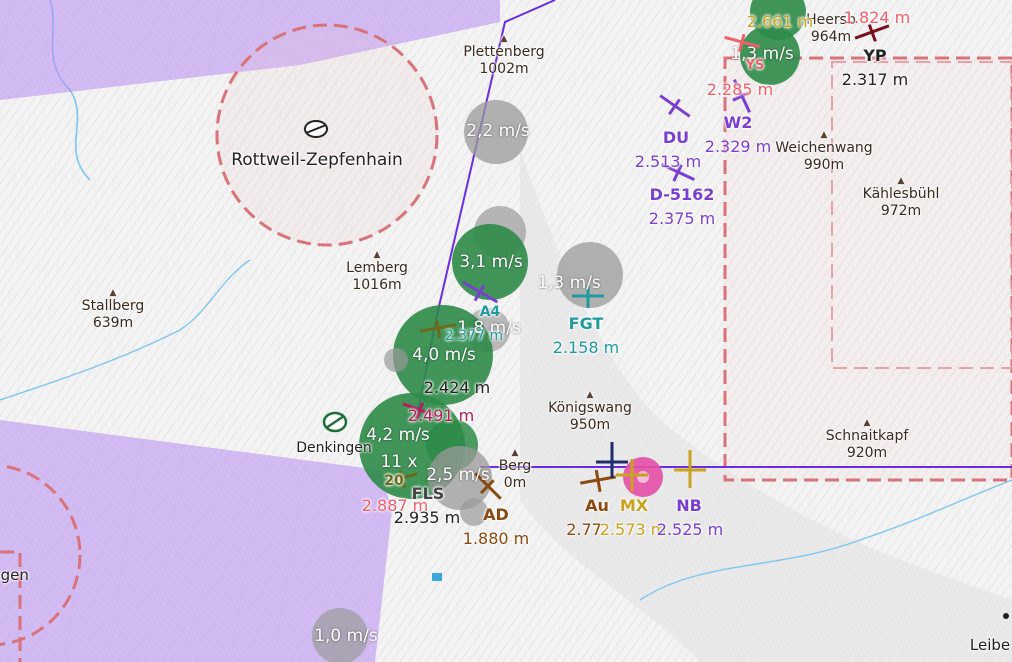 The height and width of the screenshot is (662, 1012). I want to click on thermal-label: 1,3 m/s, so click(569, 283).